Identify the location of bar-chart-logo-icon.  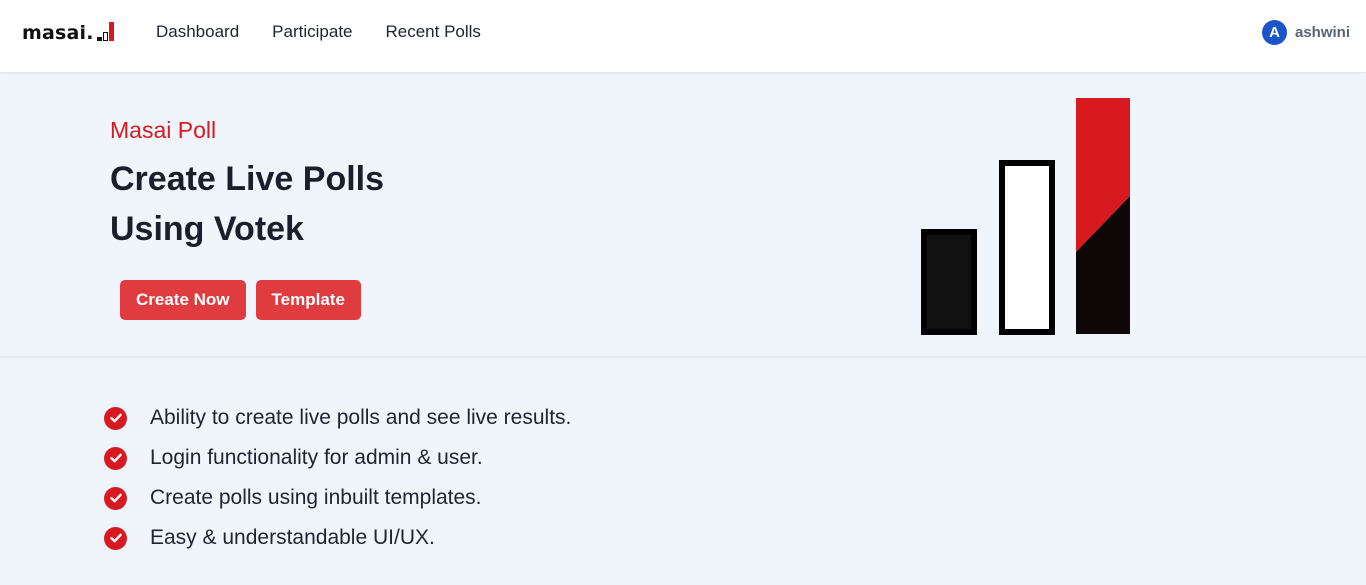
(1025, 216).